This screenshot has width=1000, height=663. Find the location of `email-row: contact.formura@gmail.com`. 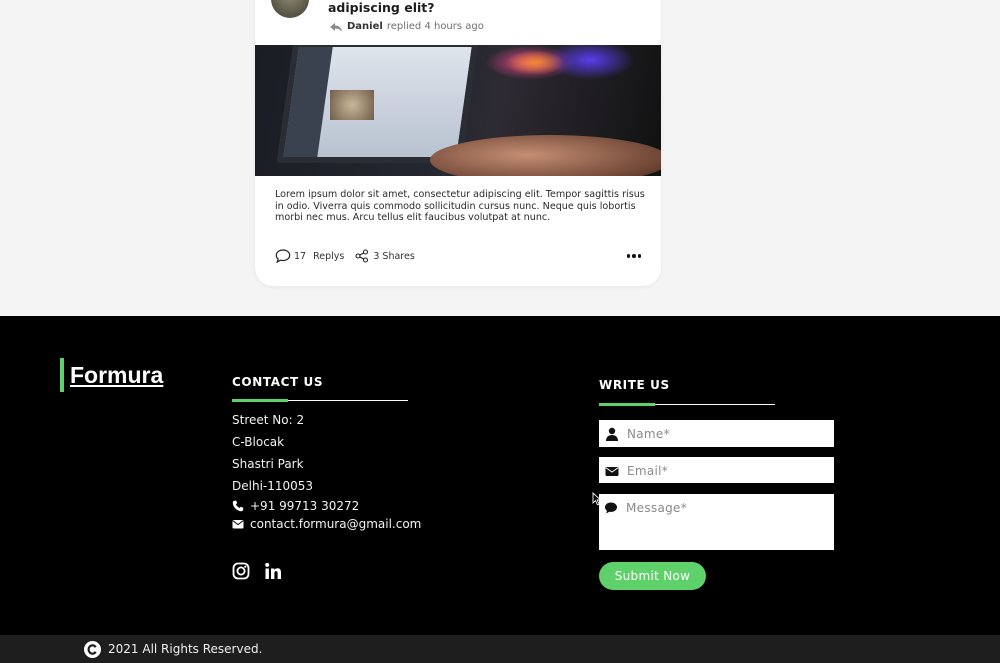

email-row: contact.formura@gmail.com is located at coordinates (326, 524).